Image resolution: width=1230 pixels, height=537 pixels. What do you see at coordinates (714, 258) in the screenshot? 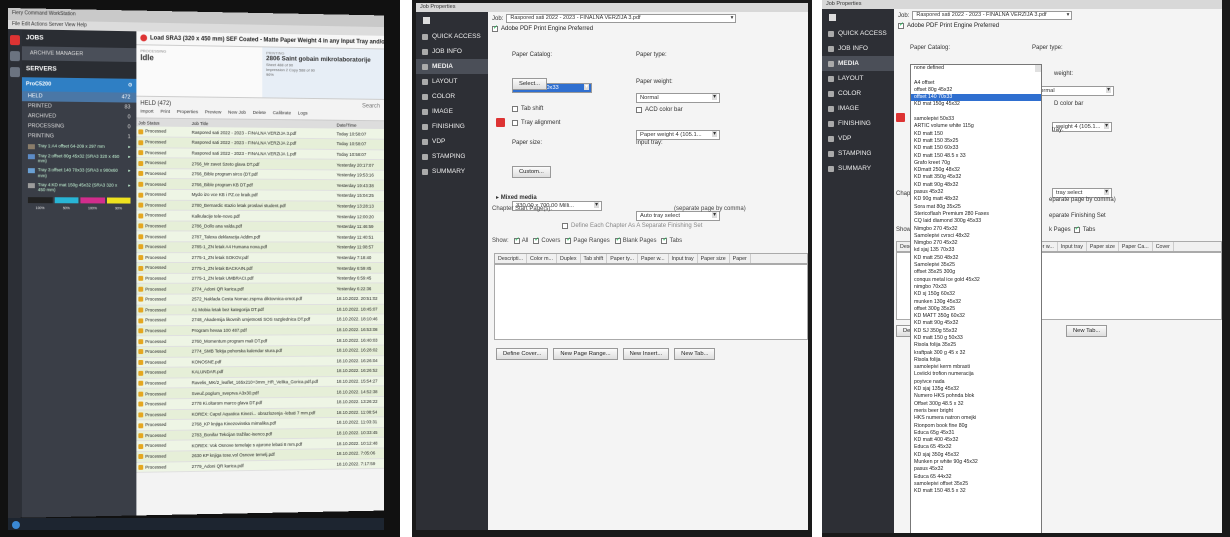
I see `table-column-header: Paper size` at bounding box center [714, 258].